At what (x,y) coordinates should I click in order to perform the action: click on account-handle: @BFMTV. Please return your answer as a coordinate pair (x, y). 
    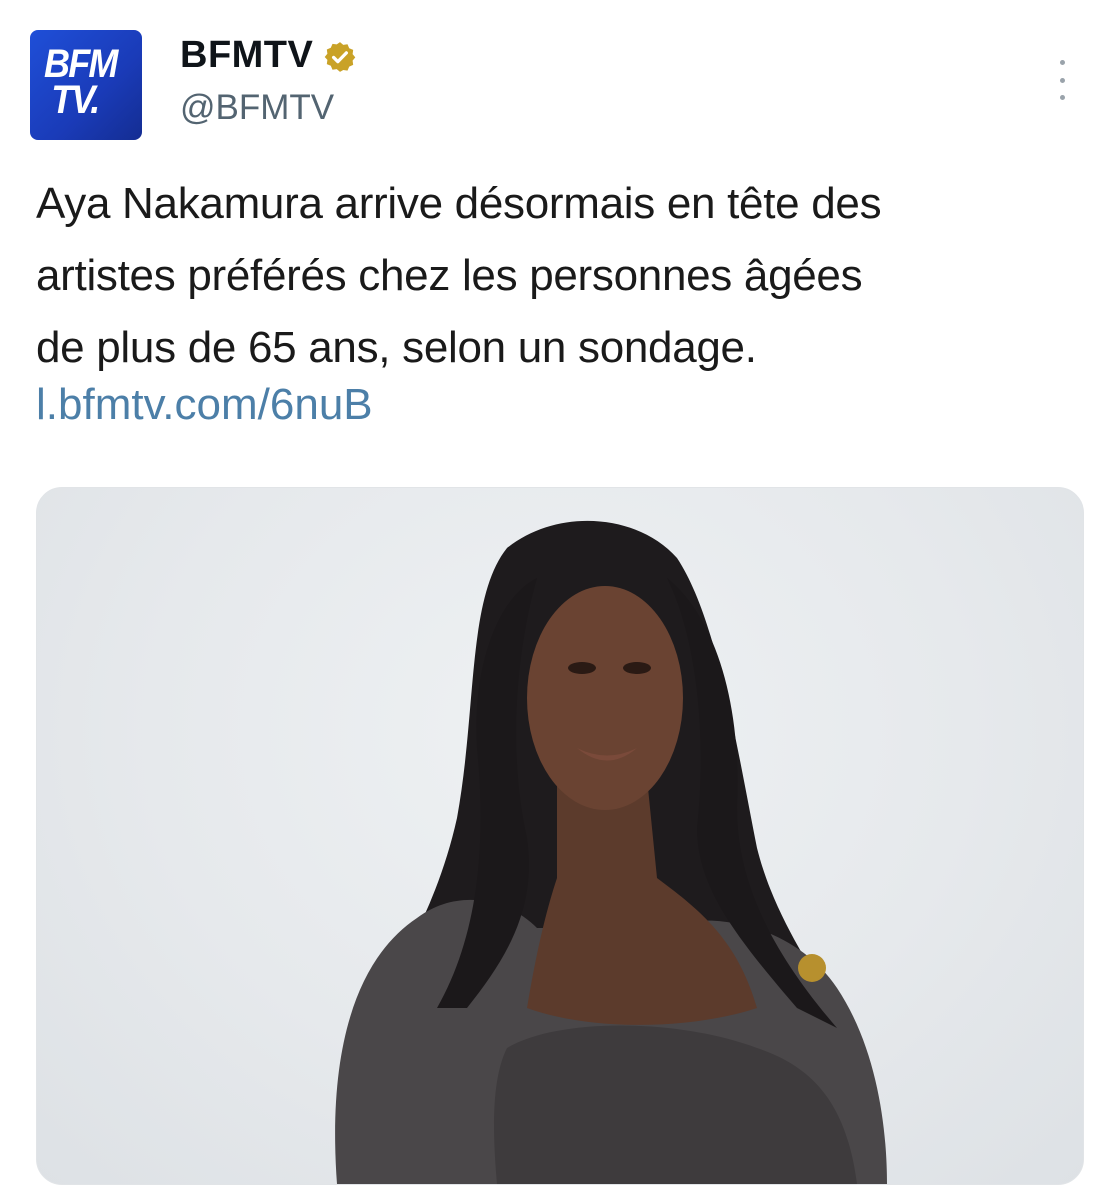
    Looking at the image, I should click on (257, 108).